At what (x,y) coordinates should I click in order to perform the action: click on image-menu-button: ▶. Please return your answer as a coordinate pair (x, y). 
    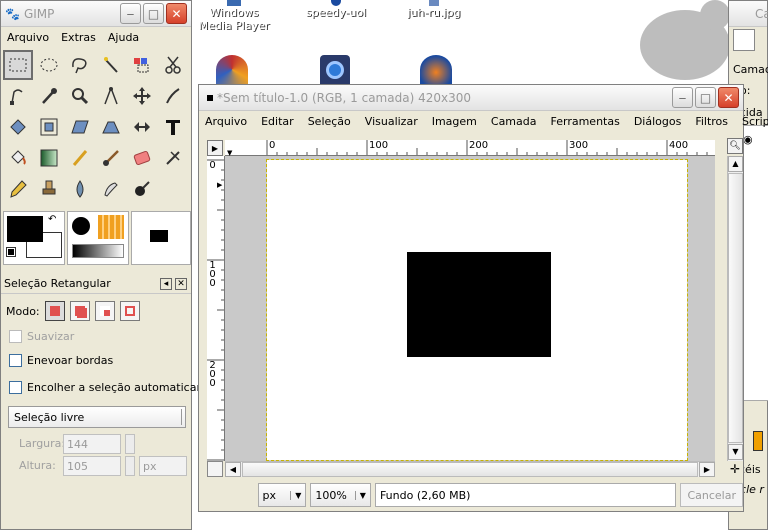
    Looking at the image, I should click on (215, 148).